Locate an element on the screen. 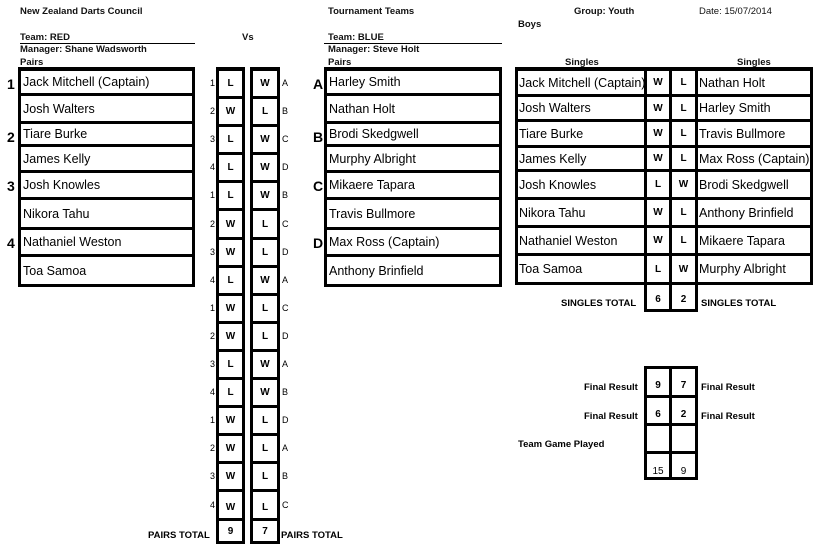 This screenshot has height=558, width=828. singles-row: Jack Mitchell (Captain) W L Nathan Holt is located at coordinates (664, 84).